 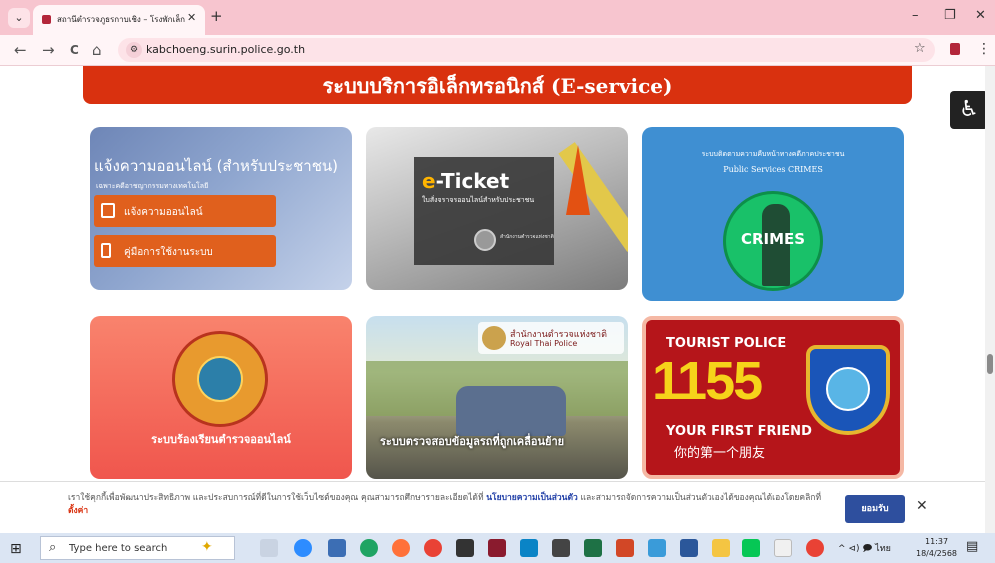 I want to click on tourist-police-badge-icon, so click(x=848, y=390).